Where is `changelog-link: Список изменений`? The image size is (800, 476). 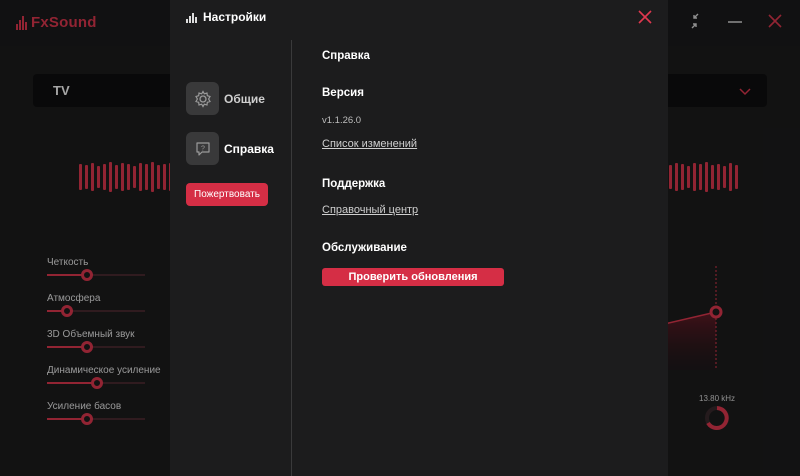 changelog-link: Список изменений is located at coordinates (369, 144).